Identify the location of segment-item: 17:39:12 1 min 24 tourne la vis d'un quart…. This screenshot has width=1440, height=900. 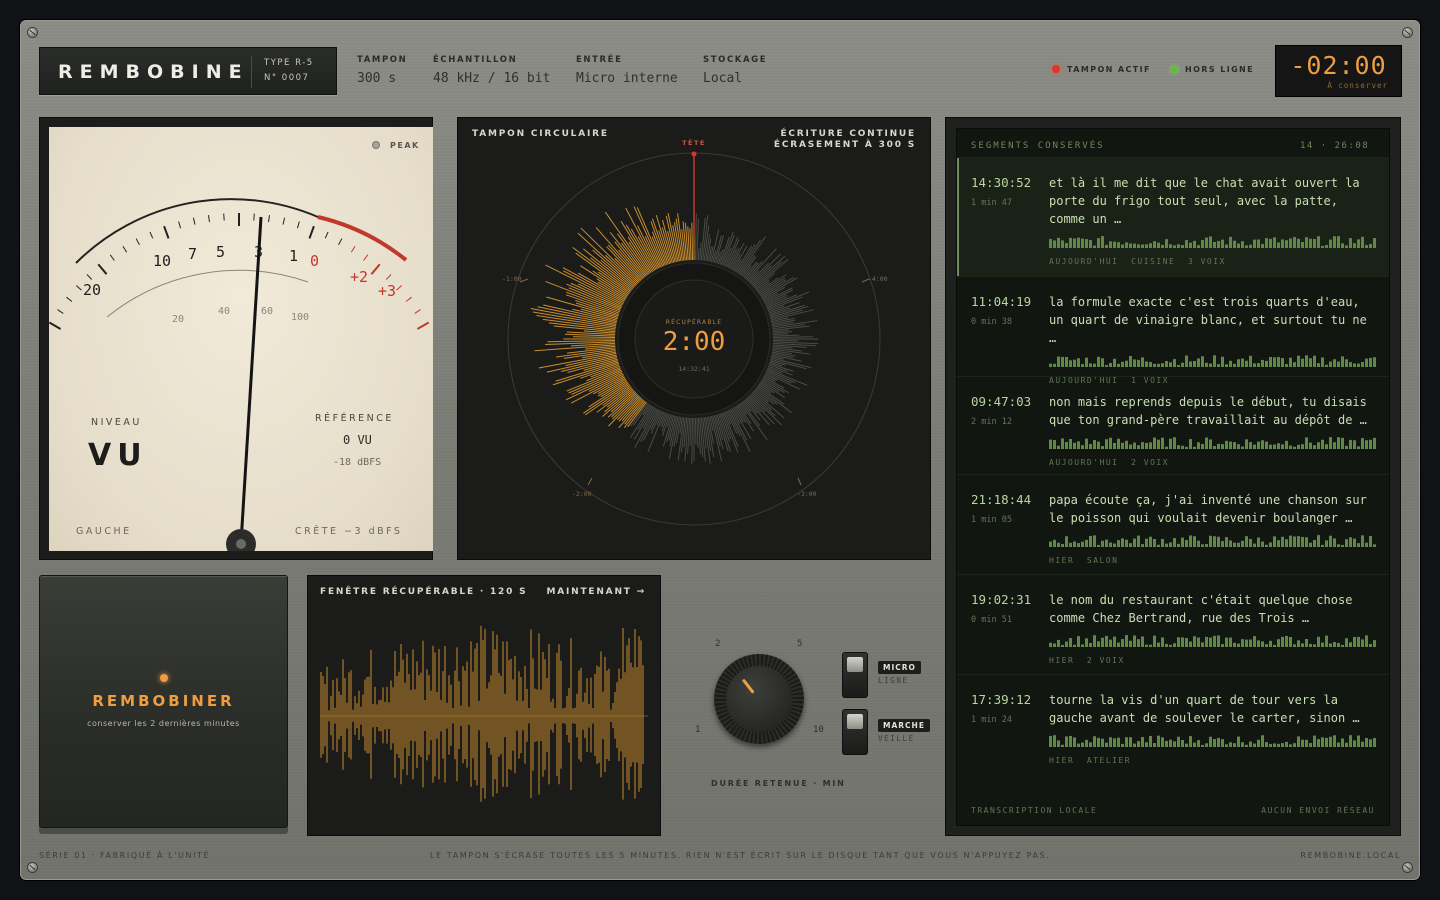
(1173, 724).